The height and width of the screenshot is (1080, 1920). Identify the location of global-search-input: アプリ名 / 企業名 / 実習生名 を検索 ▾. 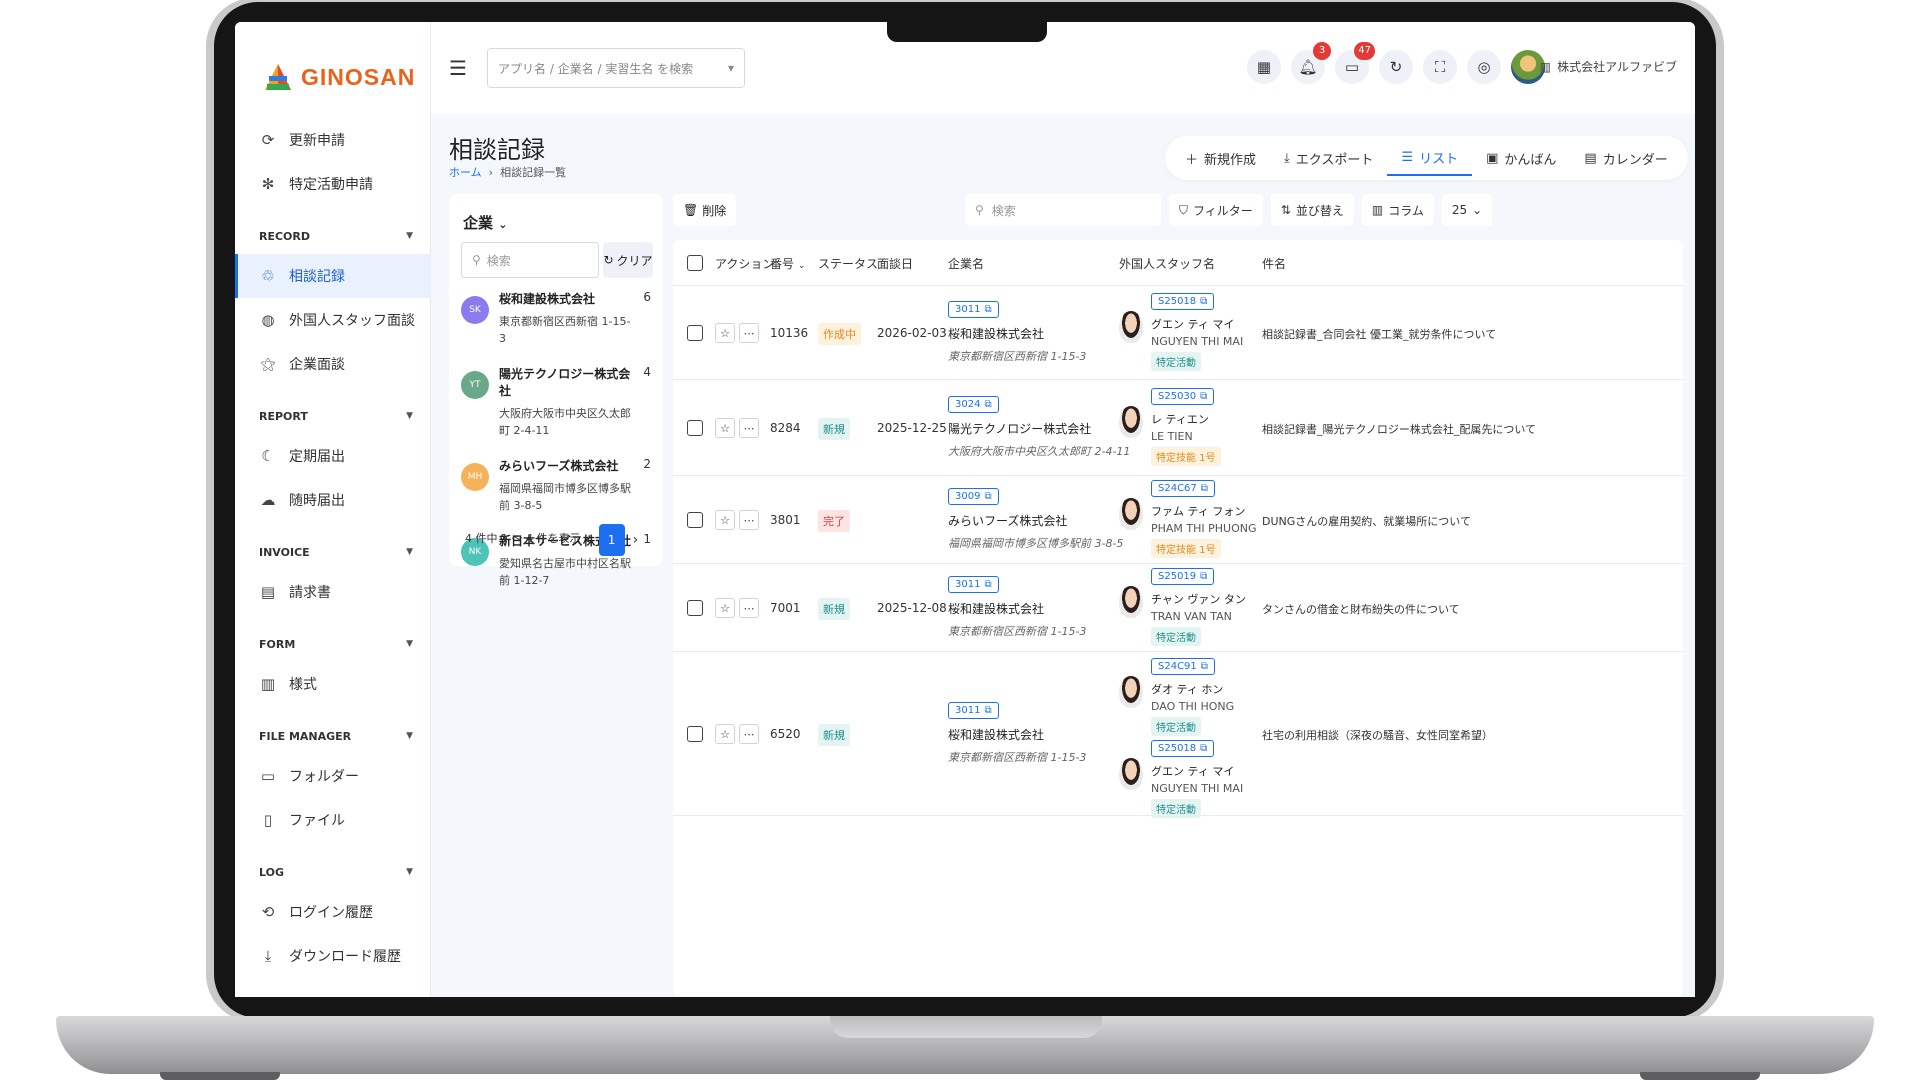
(616, 68).